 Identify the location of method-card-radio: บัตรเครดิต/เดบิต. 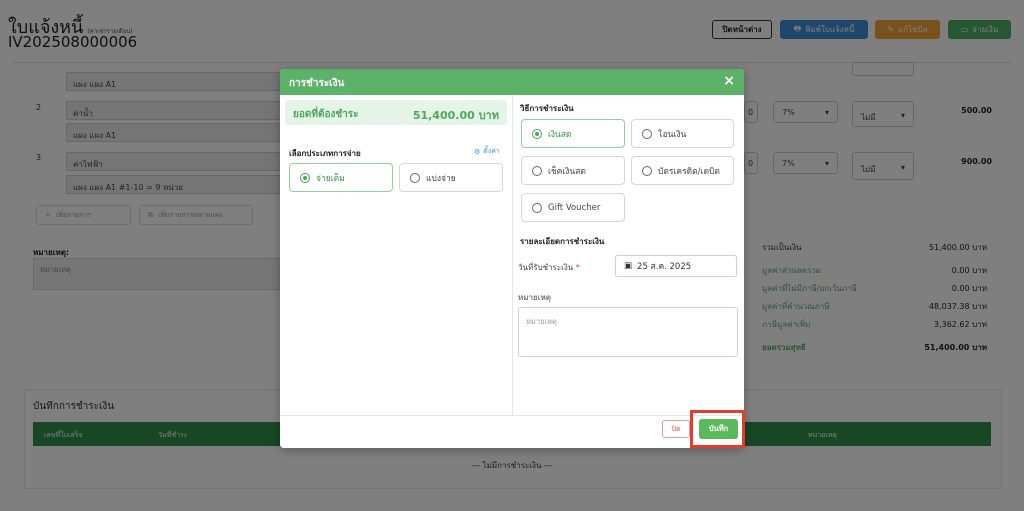
(682, 170).